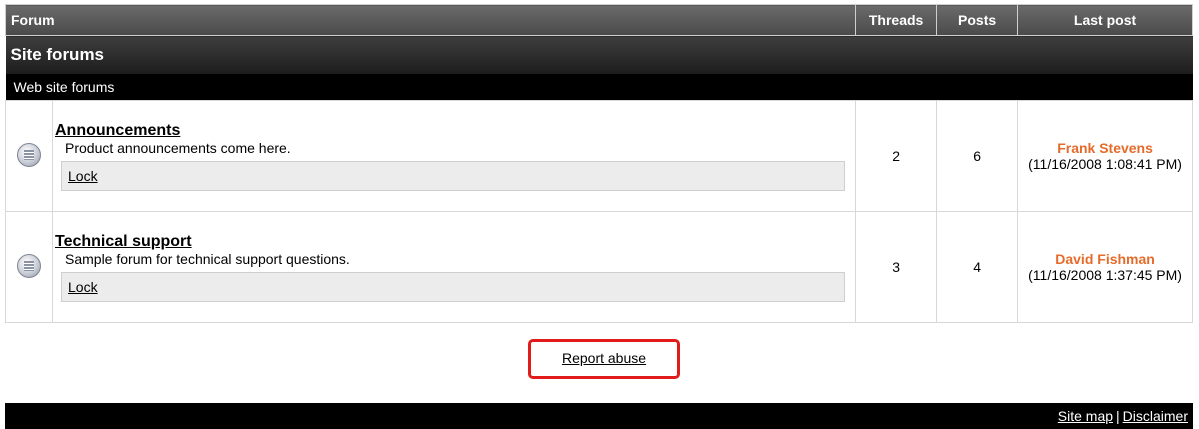  I want to click on disclaimer-link: Disclaimer, so click(1155, 416).